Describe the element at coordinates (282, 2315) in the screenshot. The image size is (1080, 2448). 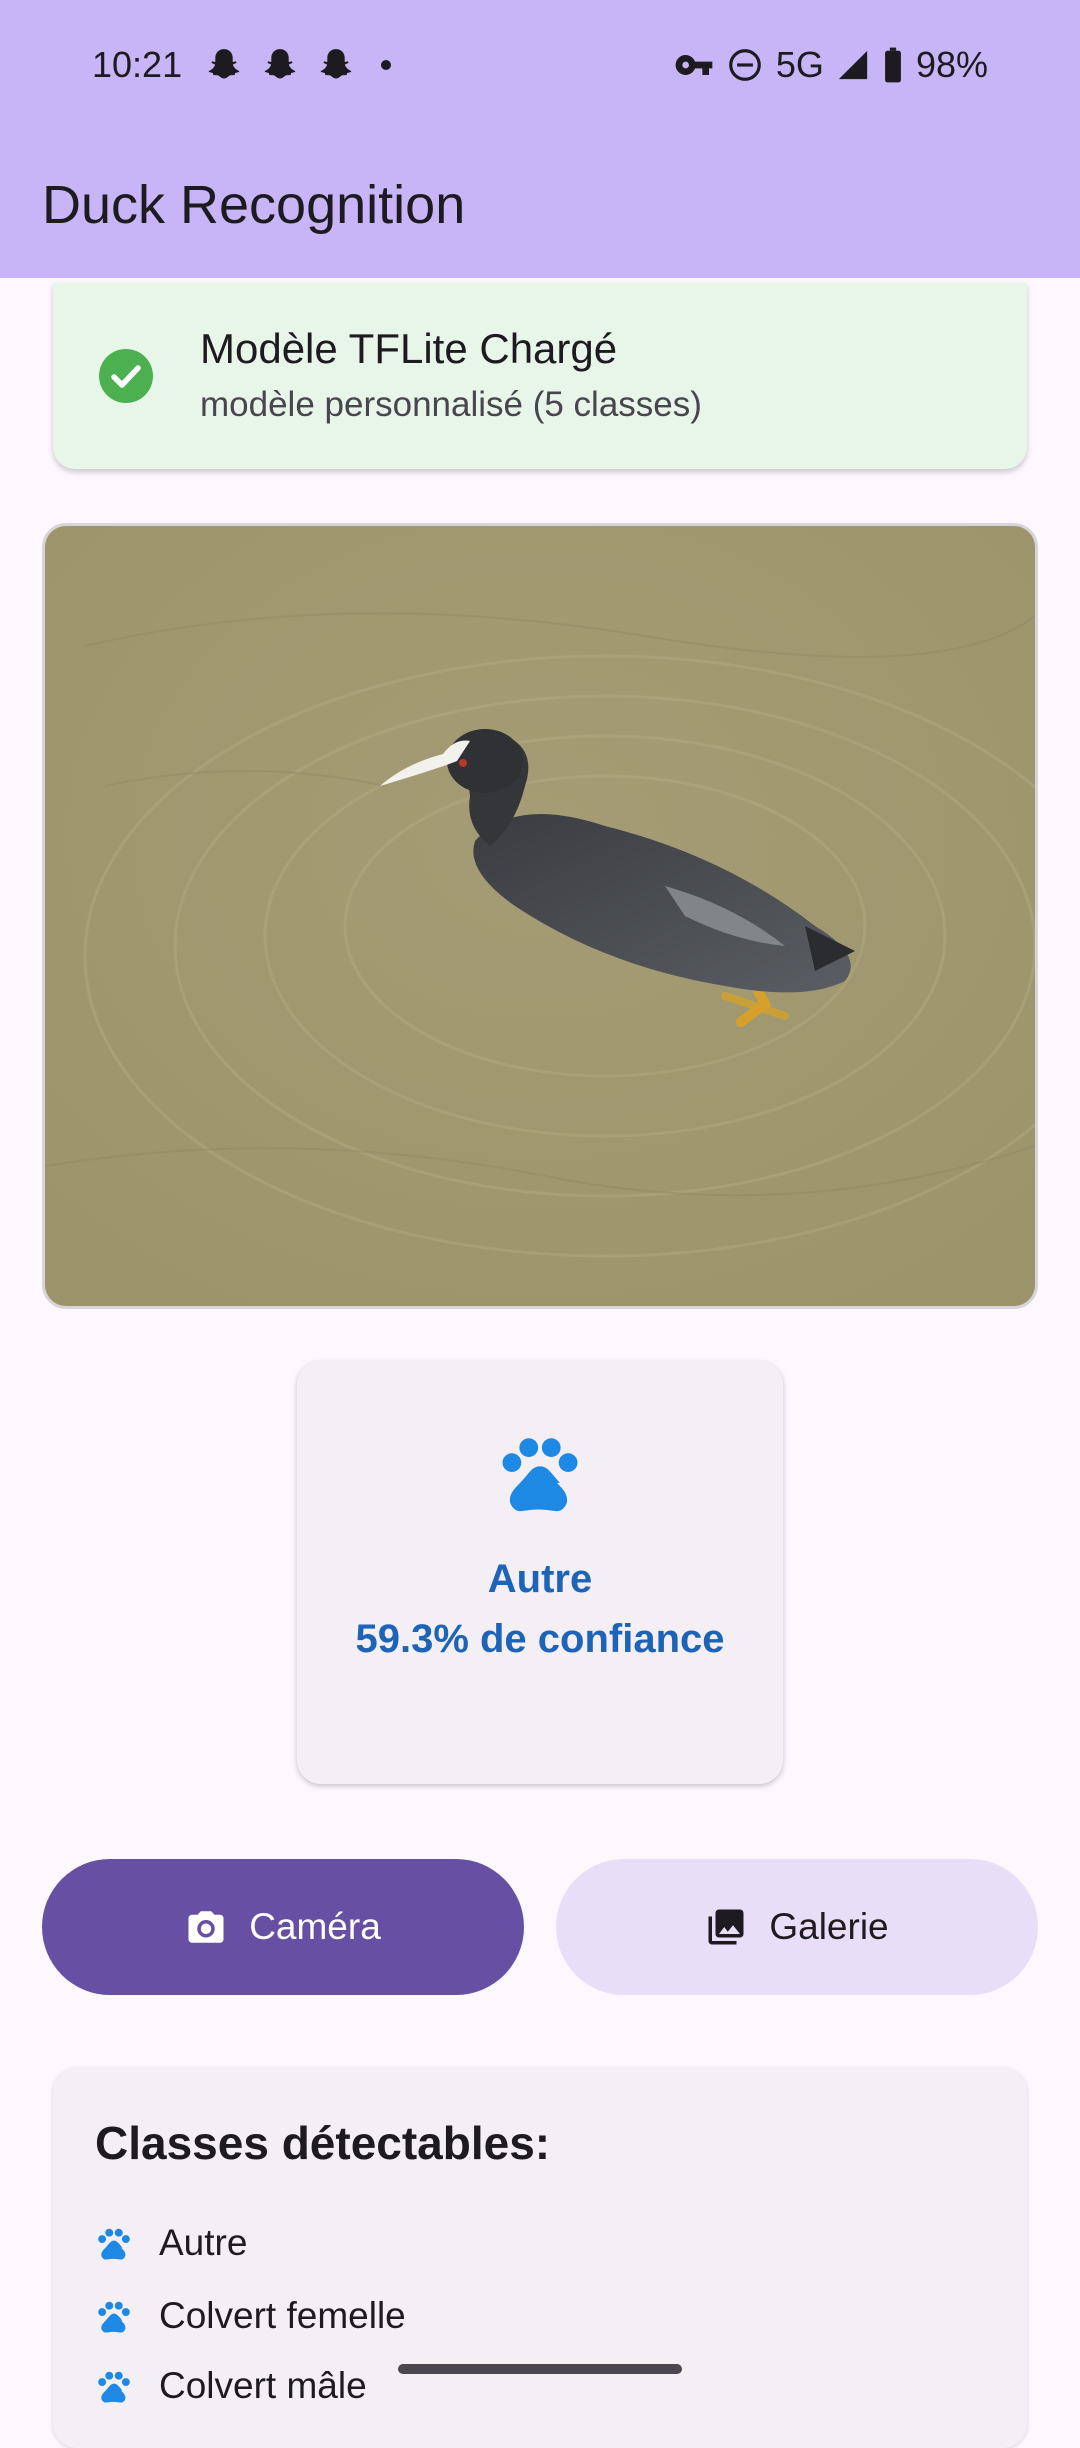
I see `class-label: Colvert femelle` at that location.